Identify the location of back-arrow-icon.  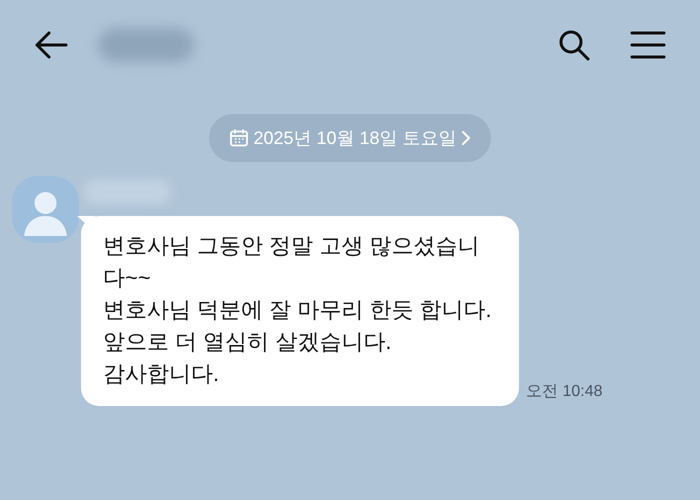
(51, 45).